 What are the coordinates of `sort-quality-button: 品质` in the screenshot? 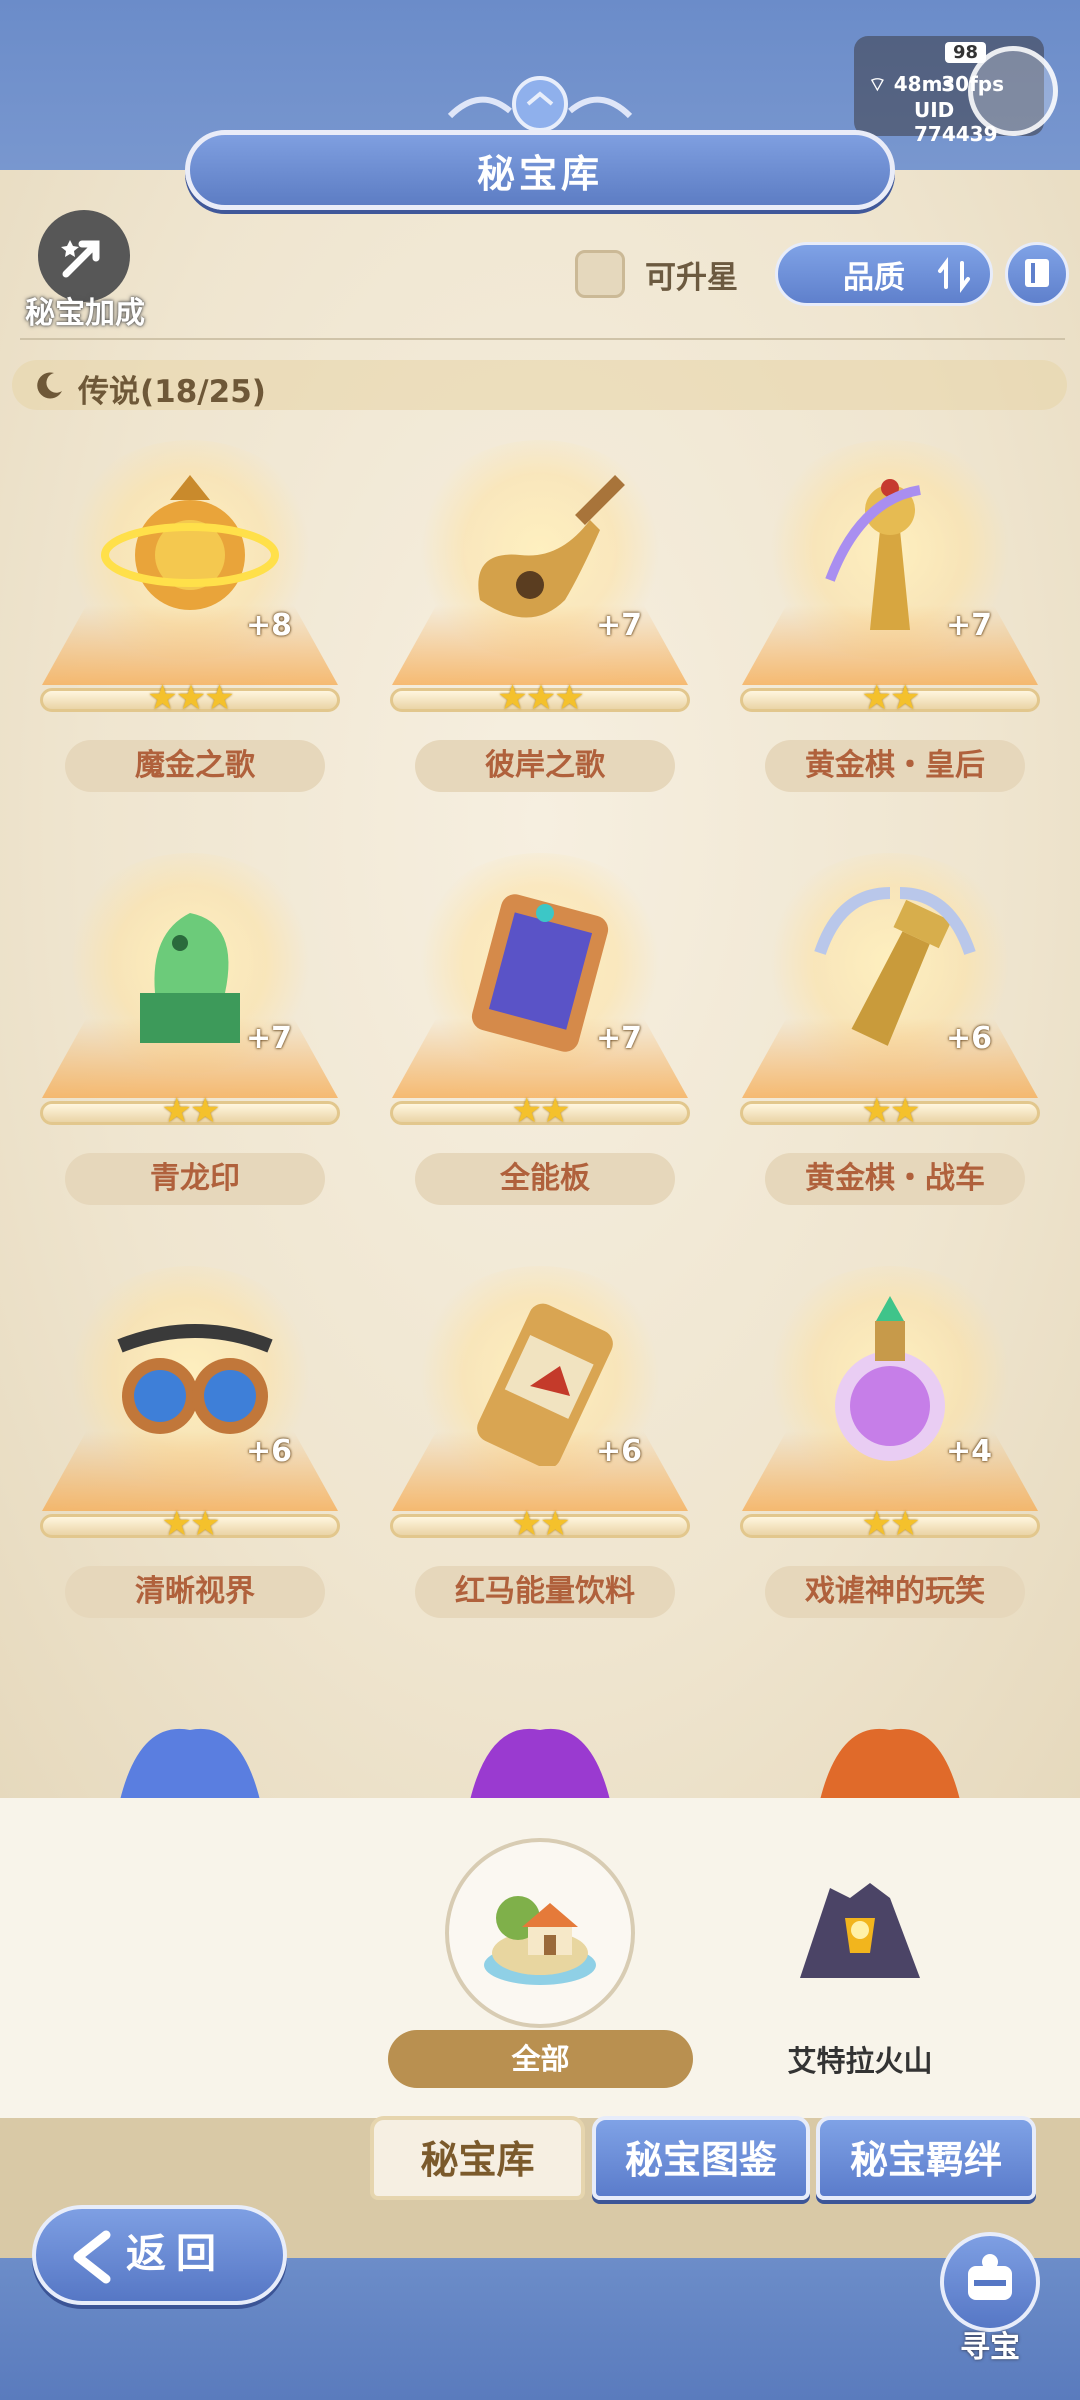 It's located at (884, 274).